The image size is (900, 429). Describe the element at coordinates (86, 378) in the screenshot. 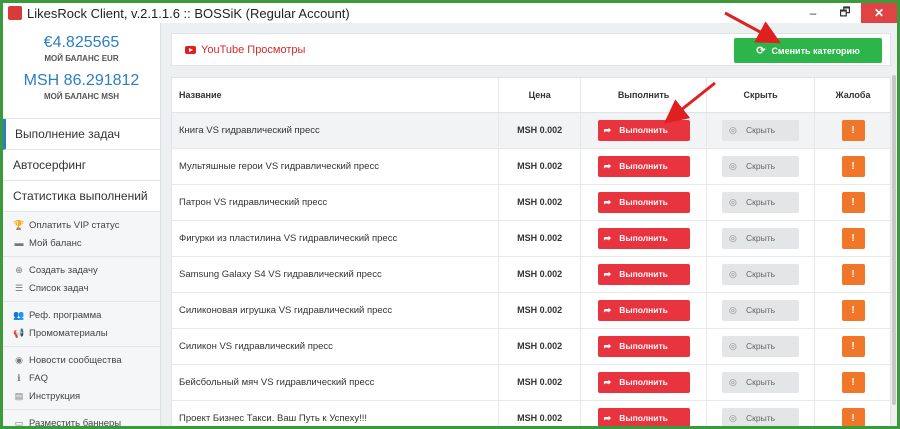

I see `sidebar-sub-item: ℹ FAQ` at that location.